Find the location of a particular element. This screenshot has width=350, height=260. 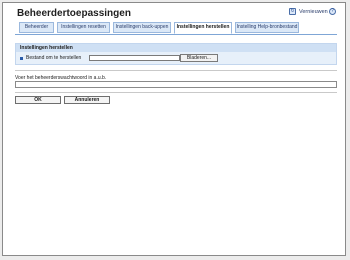

password-field is located at coordinates (176, 84).